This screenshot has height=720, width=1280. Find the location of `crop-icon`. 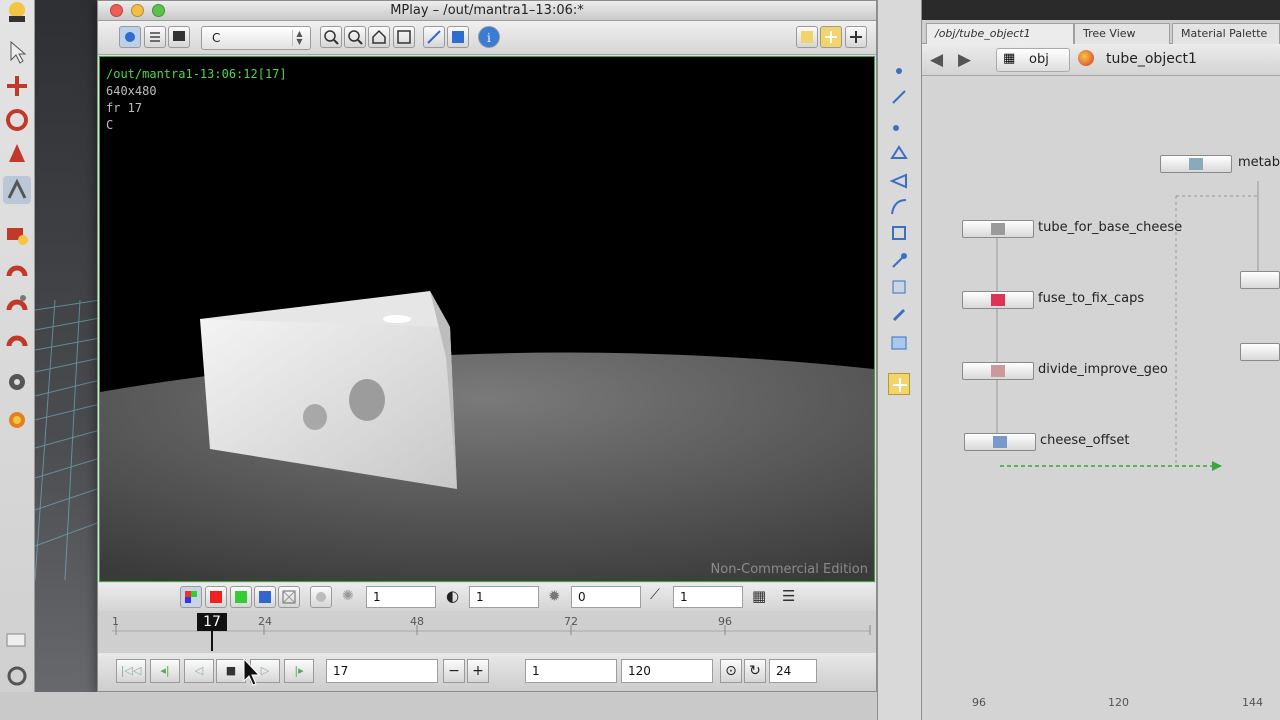

crop-icon is located at coordinates (434, 37).